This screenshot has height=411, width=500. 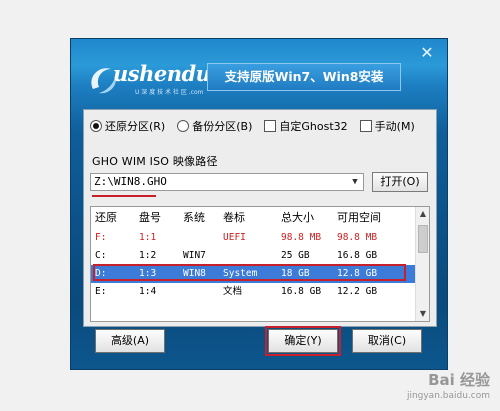 What do you see at coordinates (270, 126) in the screenshot?
I see `custom-ghost32-checkbox` at bounding box center [270, 126].